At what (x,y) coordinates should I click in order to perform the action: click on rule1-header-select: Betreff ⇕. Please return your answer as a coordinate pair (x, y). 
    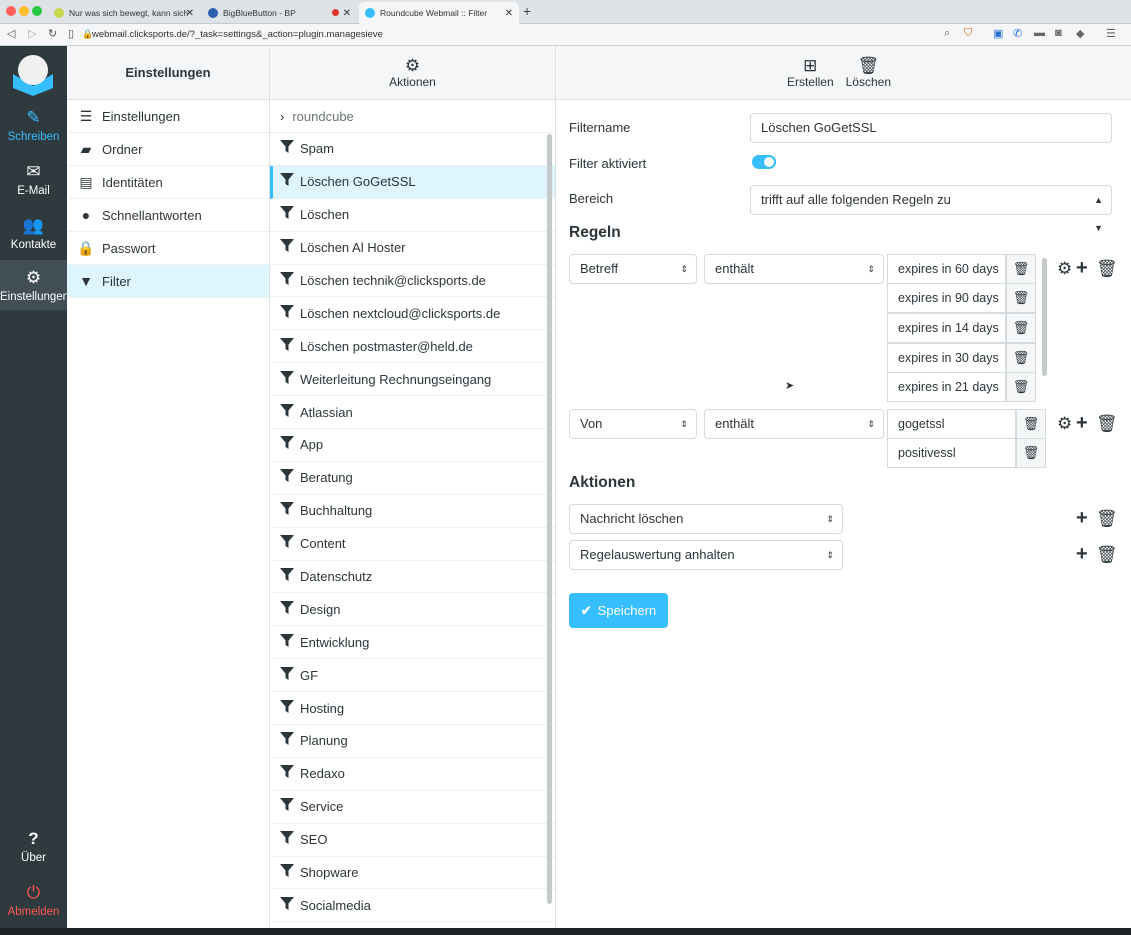
    Looking at the image, I should click on (633, 269).